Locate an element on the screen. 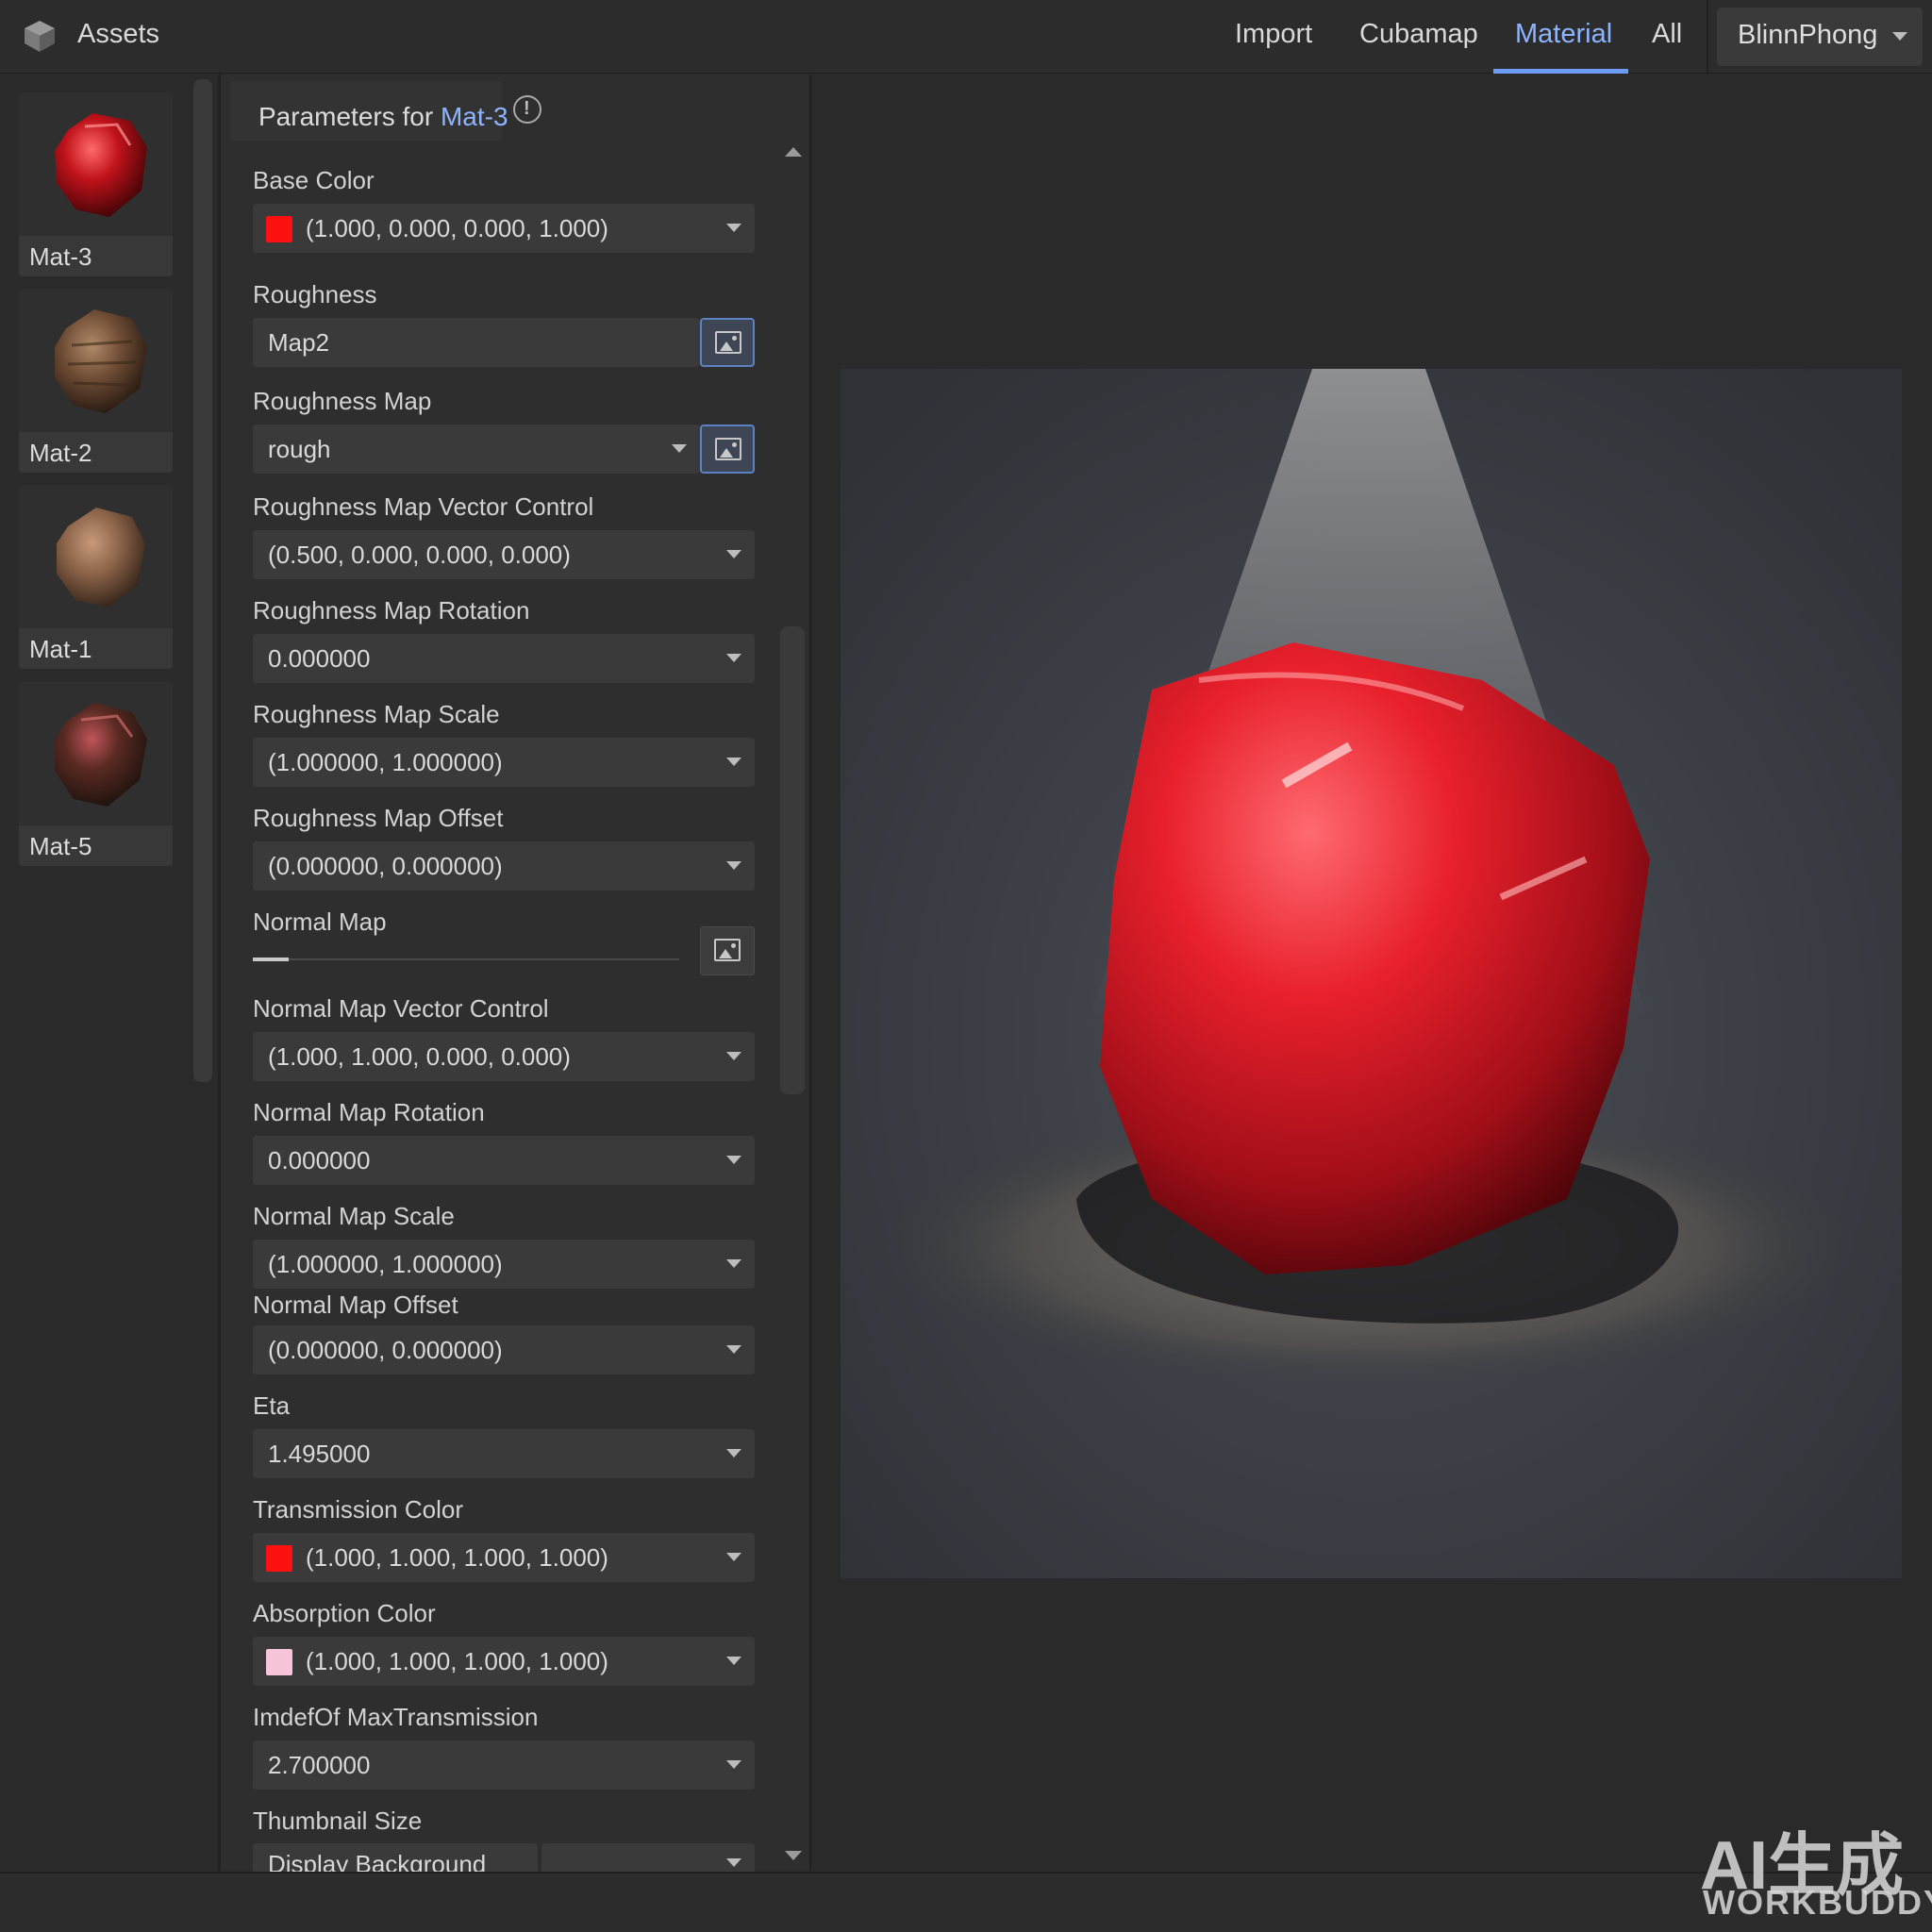 This screenshot has height=1932, width=1932. normal-map-scale-field: (1.000000, 1.000000) is located at coordinates (504, 1265).